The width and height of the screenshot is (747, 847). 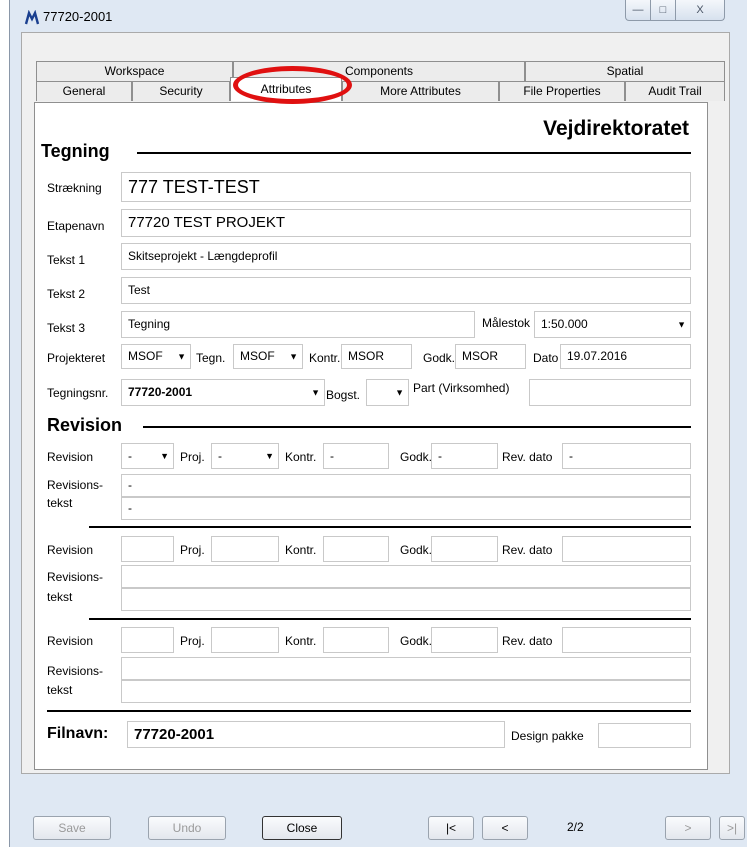 I want to click on tekst1-label: Tekst 1, so click(x=66, y=260).